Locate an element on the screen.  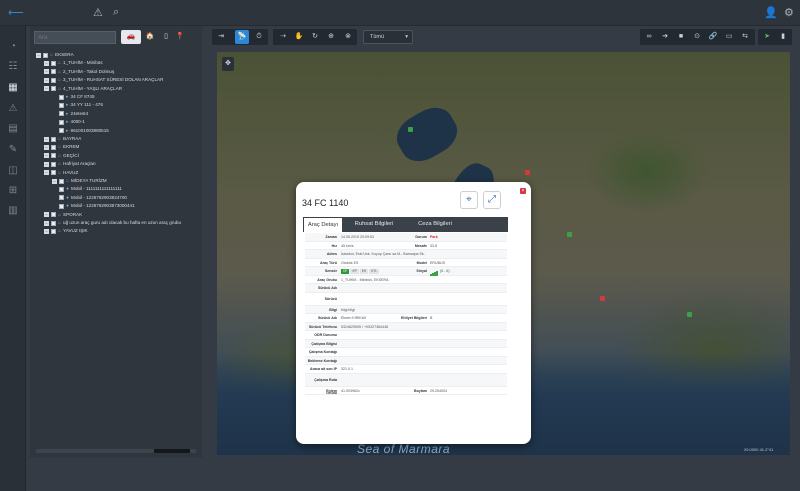
tab-vehicle-detail: Araç Detayı is located at coordinates (323, 224).